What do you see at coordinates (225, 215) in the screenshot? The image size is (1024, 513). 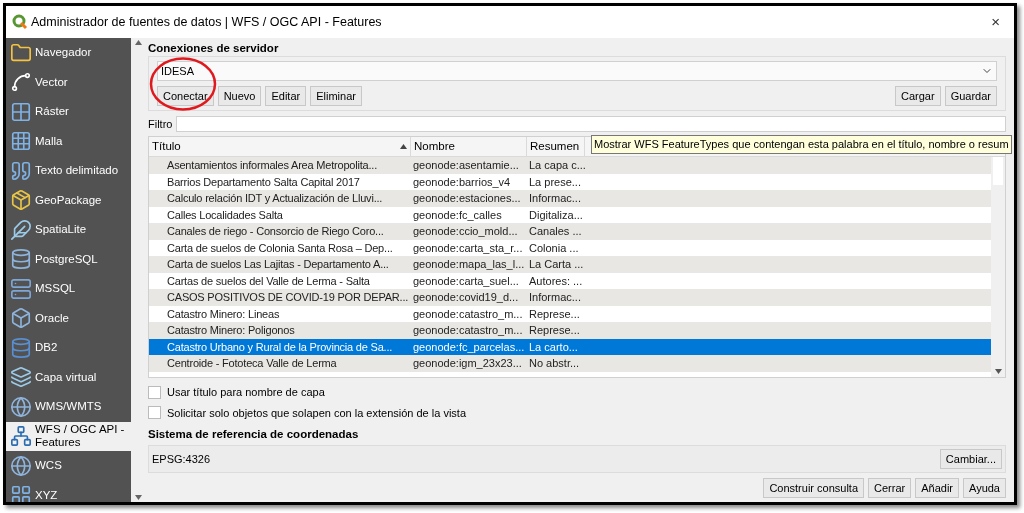 I see `table-cell-text: Calles Localidades Salta` at bounding box center [225, 215].